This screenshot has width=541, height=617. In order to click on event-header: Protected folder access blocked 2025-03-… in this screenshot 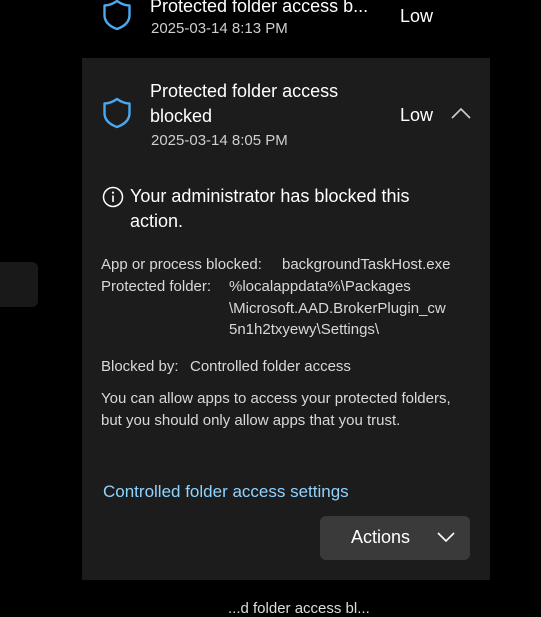, I will do `click(286, 108)`.